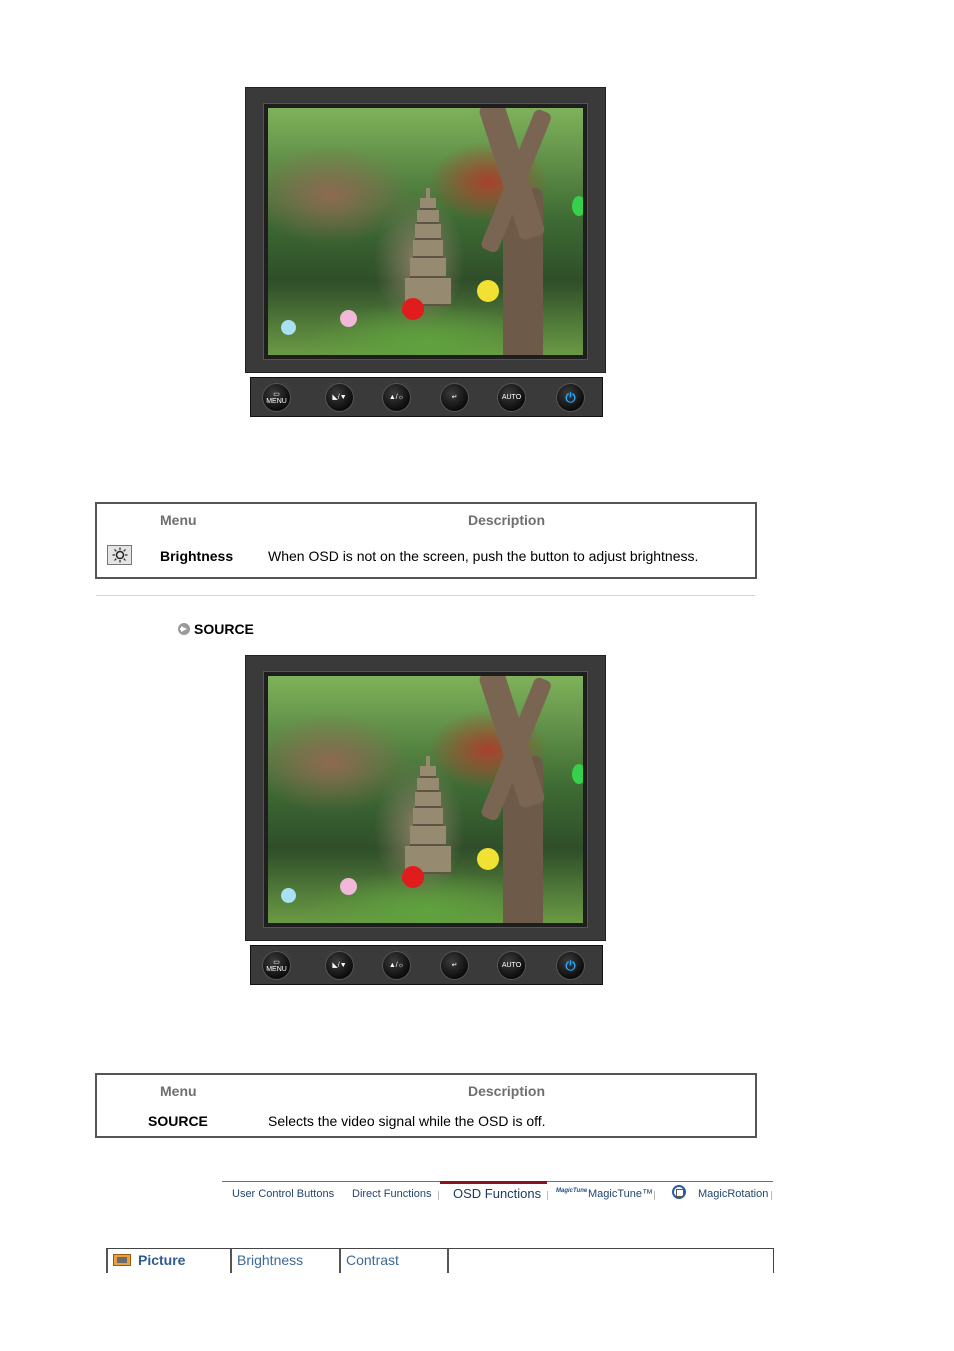  I want to click on nav-magictune: MagicTune™, so click(620, 1194).